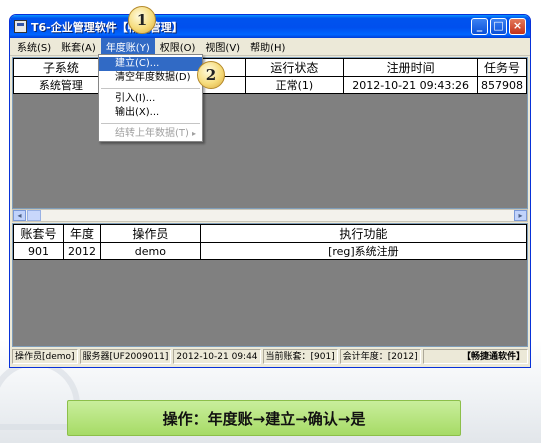 The width and height of the screenshot is (541, 443). I want to click on cell-account-set-id: 901, so click(38, 251).